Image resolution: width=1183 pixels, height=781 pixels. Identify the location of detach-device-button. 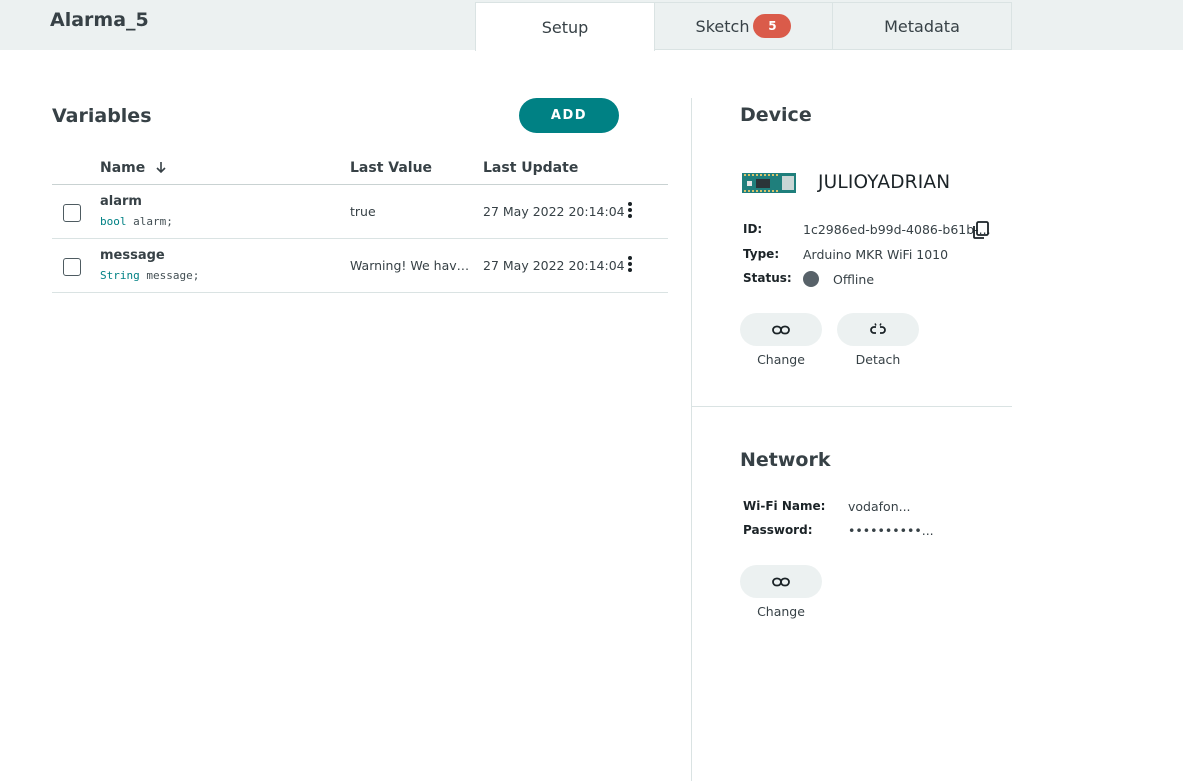
(878, 329).